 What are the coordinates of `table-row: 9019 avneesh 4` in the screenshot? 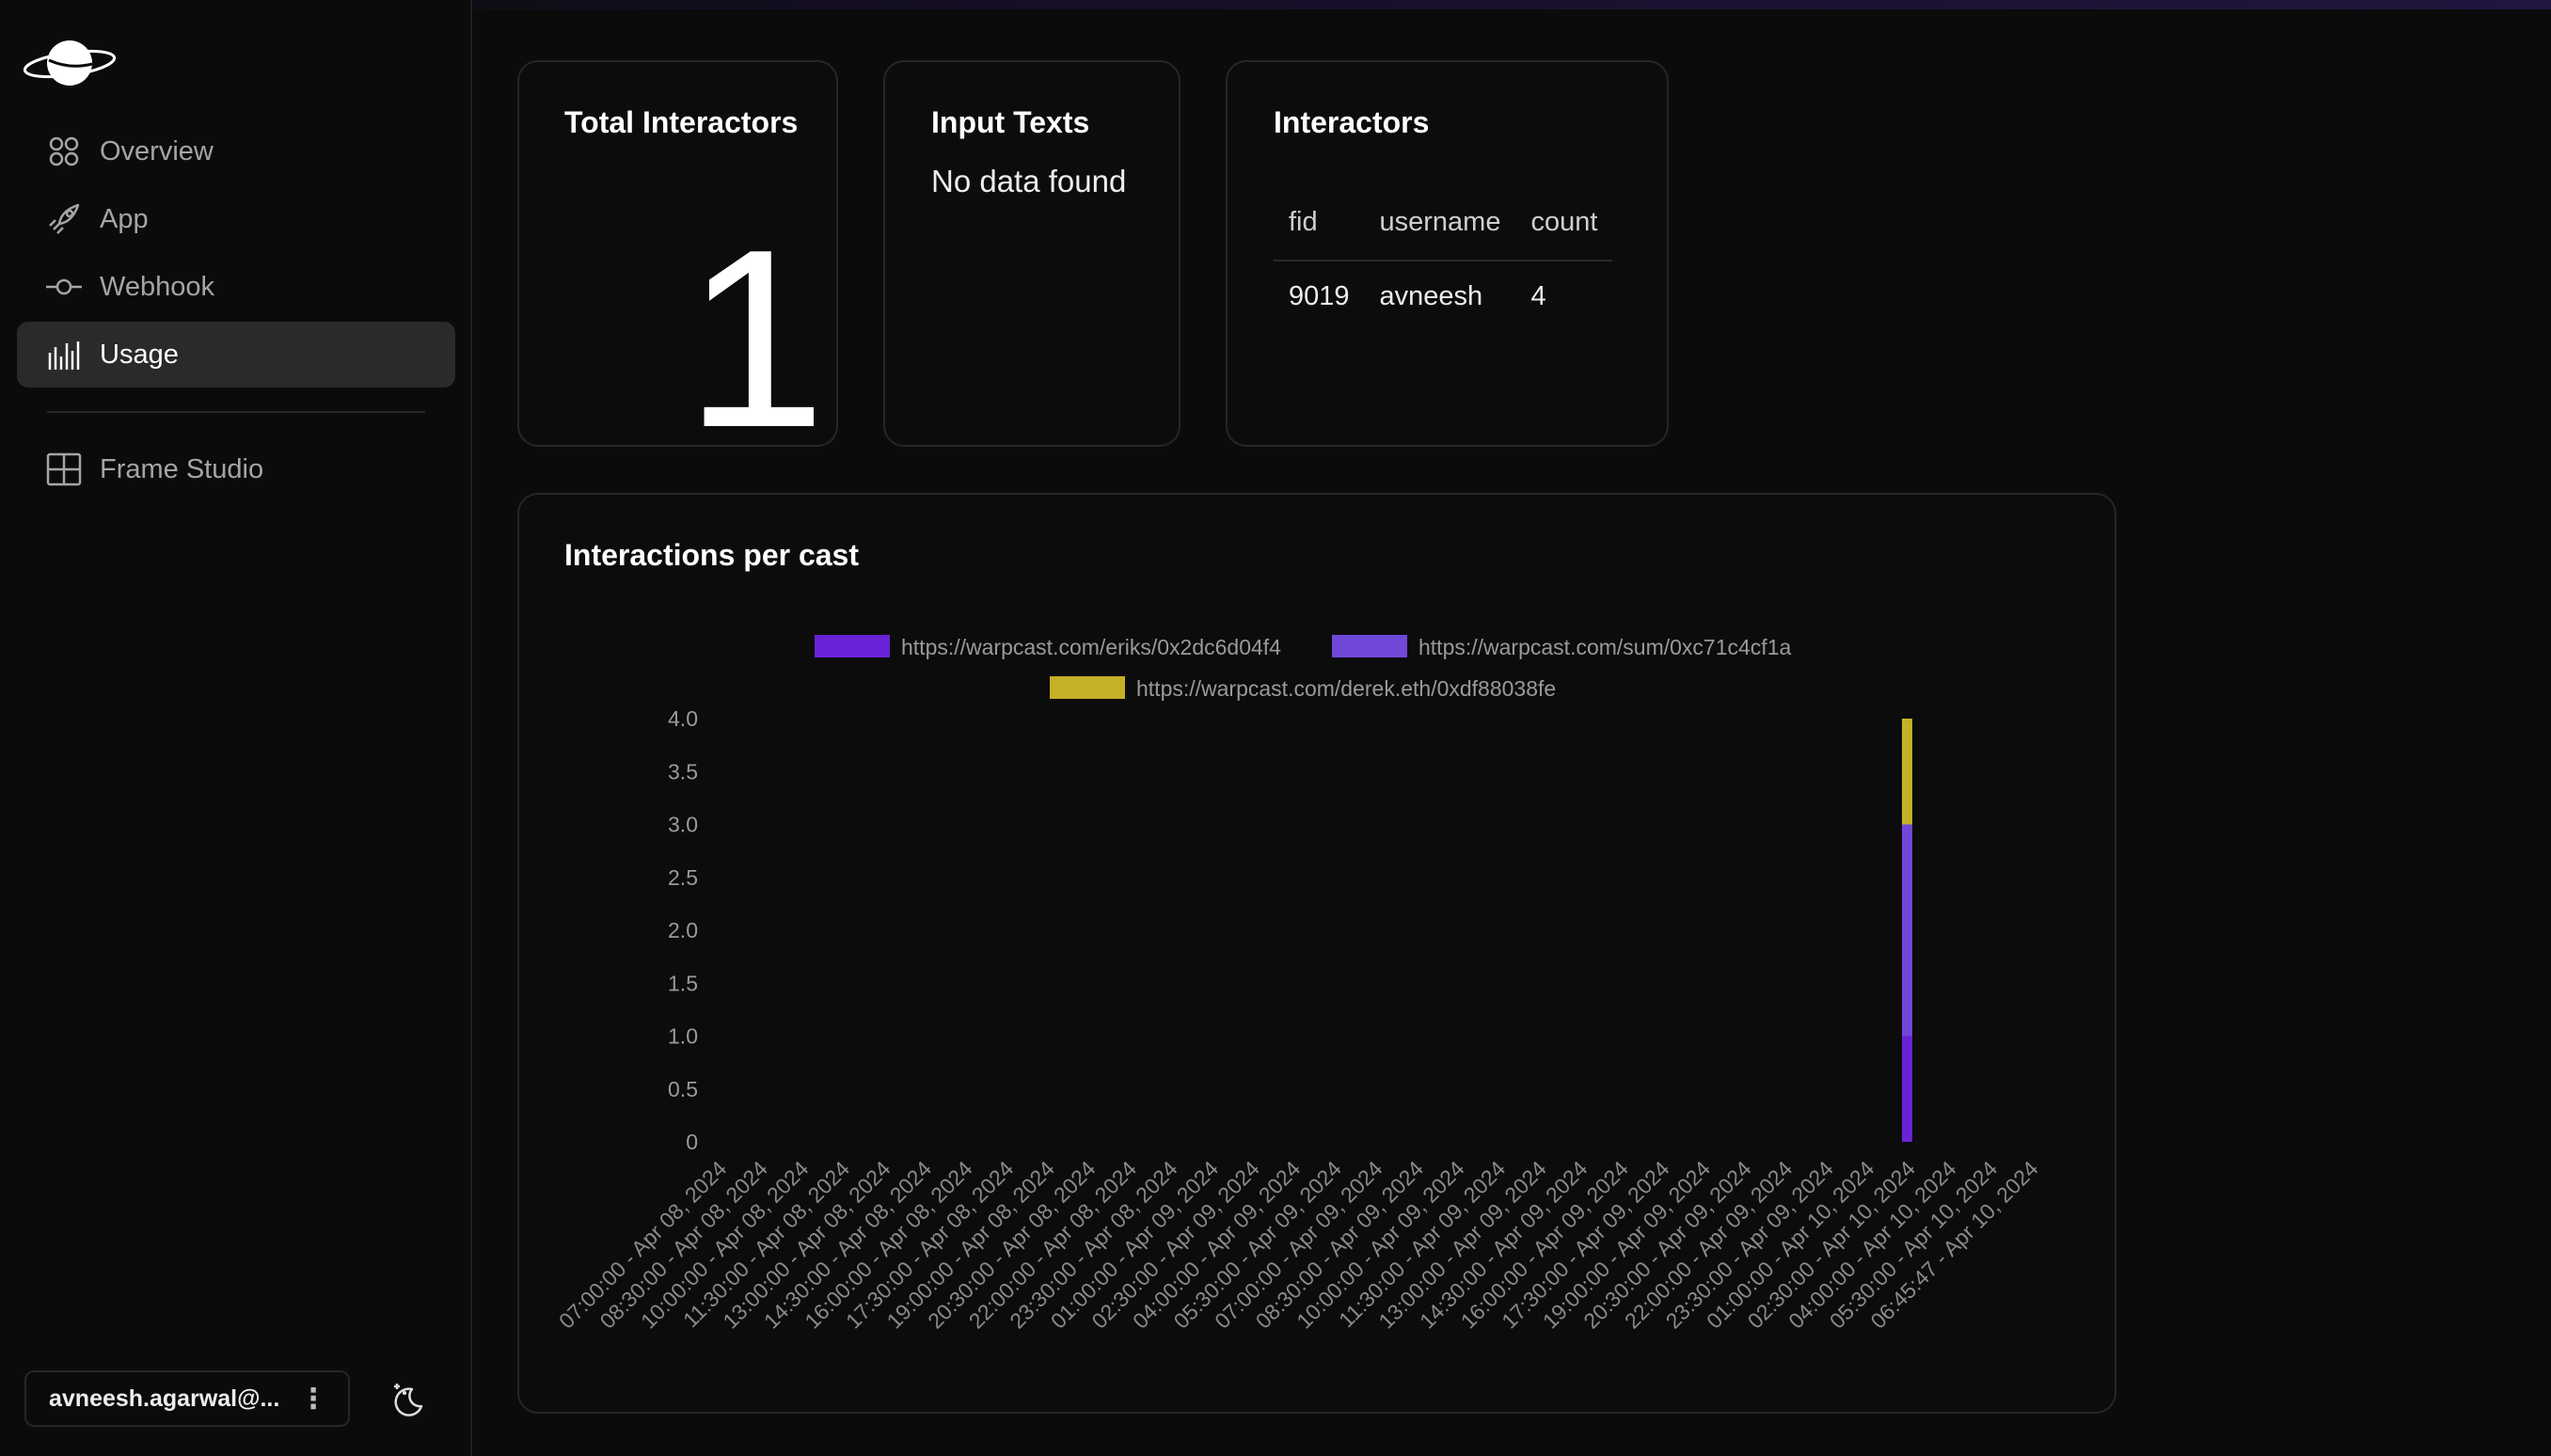 It's located at (1443, 296).